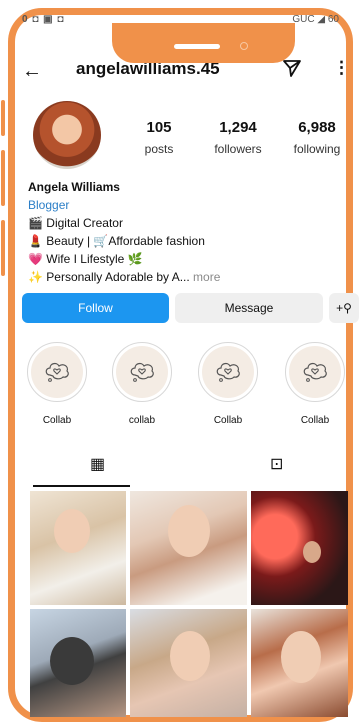 The width and height of the screenshot is (361, 728). Describe the element at coordinates (276, 464) in the screenshot. I see `tagged-tab-icon: ⊡` at that location.